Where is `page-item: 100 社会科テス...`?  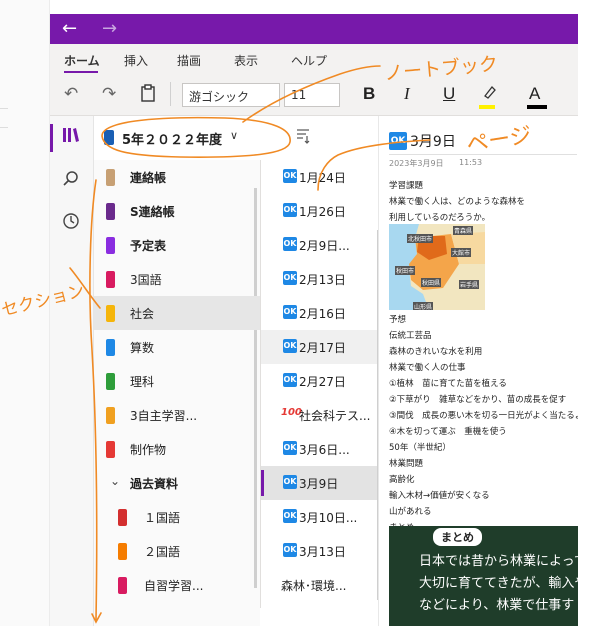
page-item: 100 社会科テス... is located at coordinates (319, 415).